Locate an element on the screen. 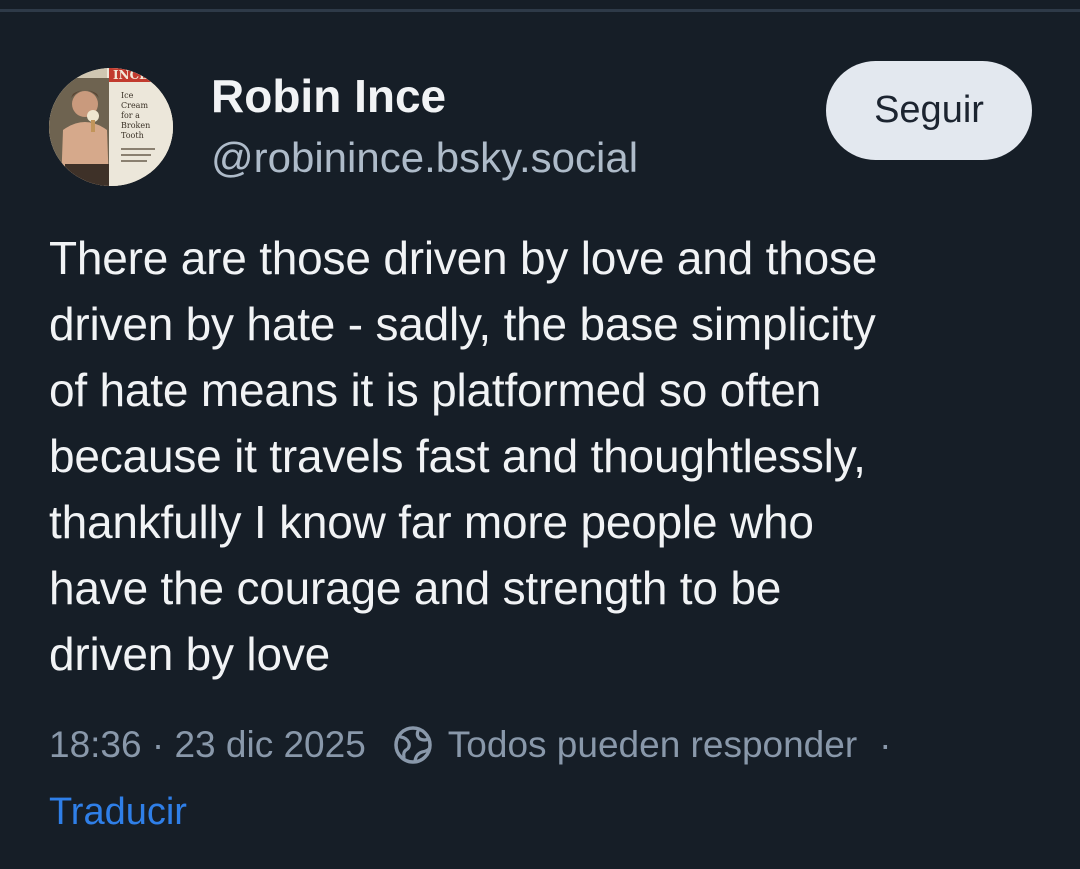  post-timestamp: 18:36 · 23 dic 2025 is located at coordinates (207, 745).